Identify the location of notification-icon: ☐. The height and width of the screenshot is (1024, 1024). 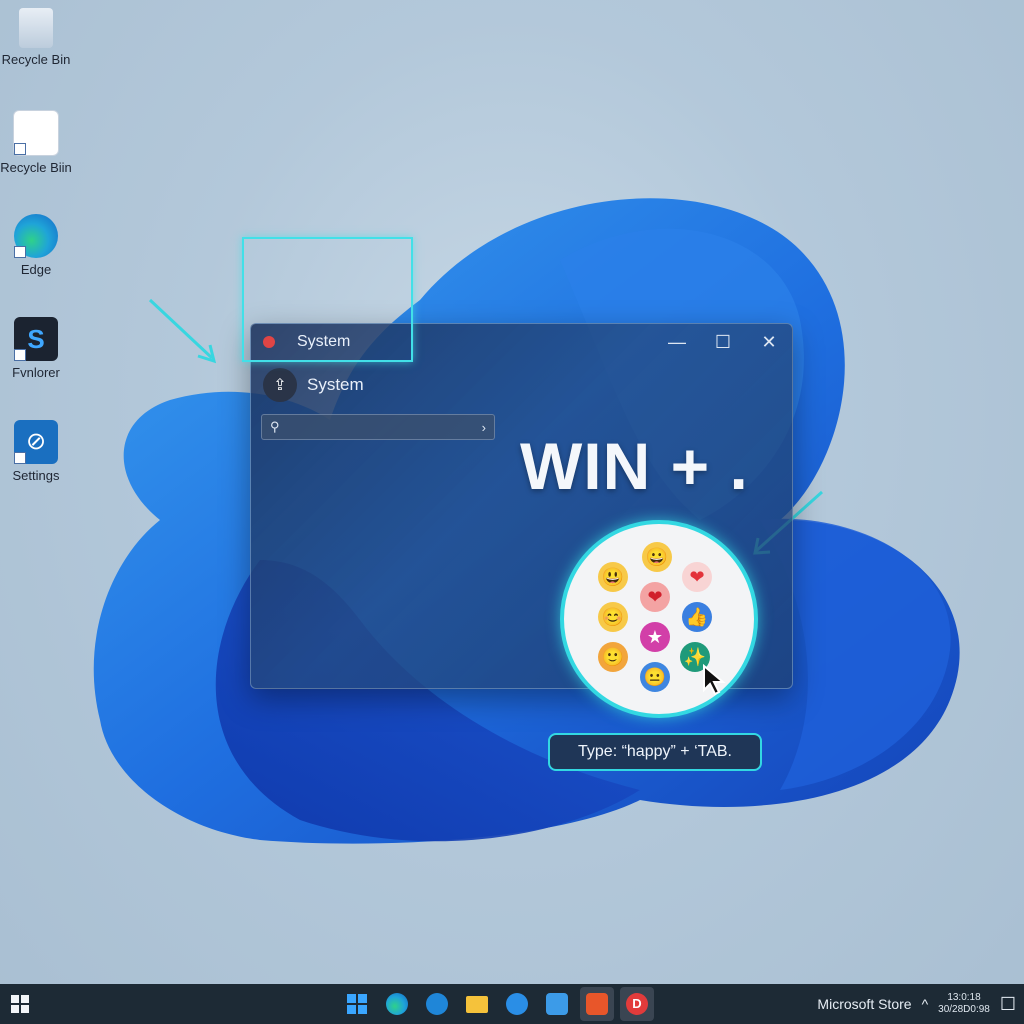
(1008, 1004).